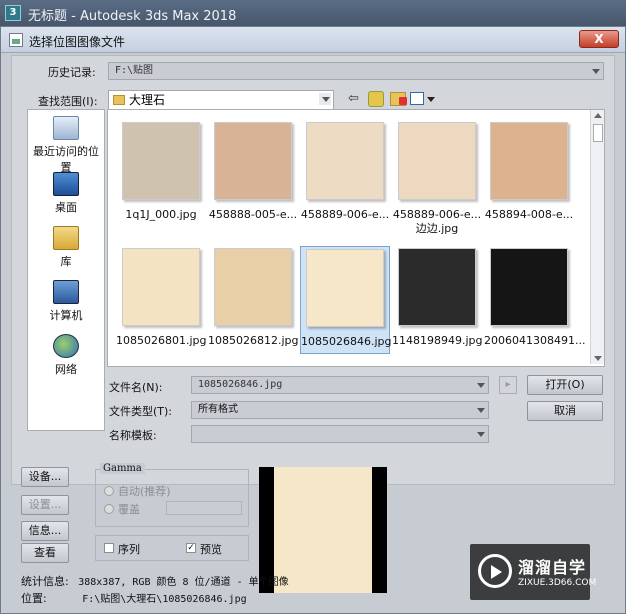 The width and height of the screenshot is (626, 614). What do you see at coordinates (66, 355) in the screenshot?
I see `place-network: 网络` at bounding box center [66, 355].